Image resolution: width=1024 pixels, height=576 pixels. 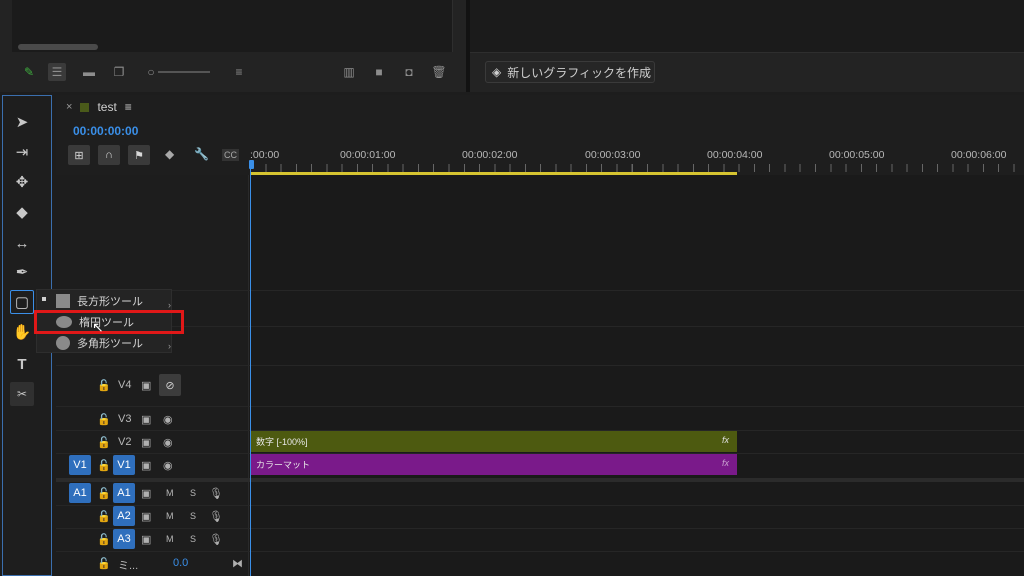 What do you see at coordinates (124, 465) in the screenshot?
I see `track-target-v1: V1` at bounding box center [124, 465].